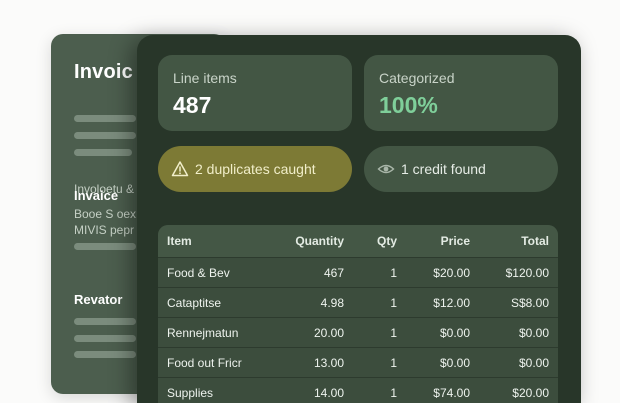 The height and width of the screenshot is (403, 620). I want to click on cell-quantity: 13.00, so click(328, 363).